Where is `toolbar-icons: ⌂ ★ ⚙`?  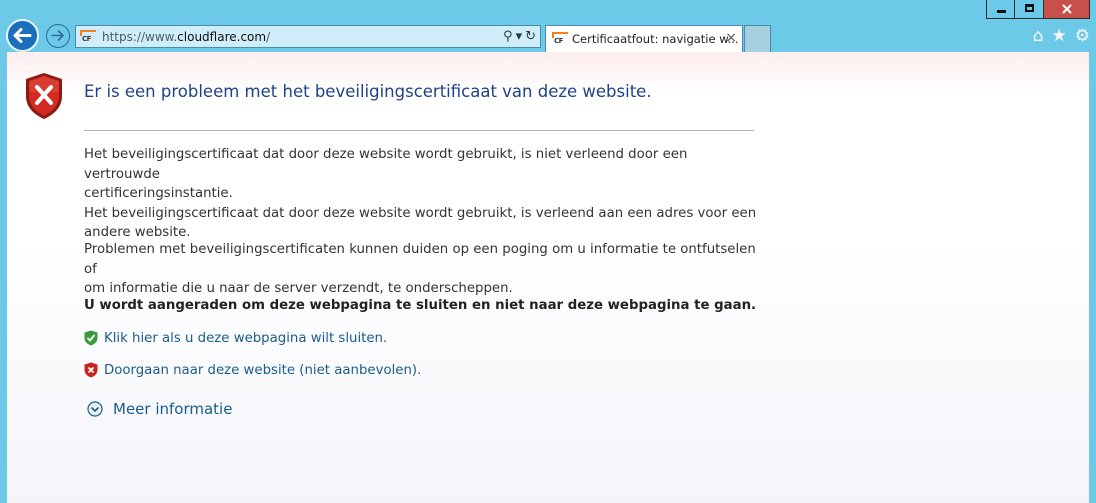
toolbar-icons: ⌂ ★ ⚙ is located at coordinates (1061, 36).